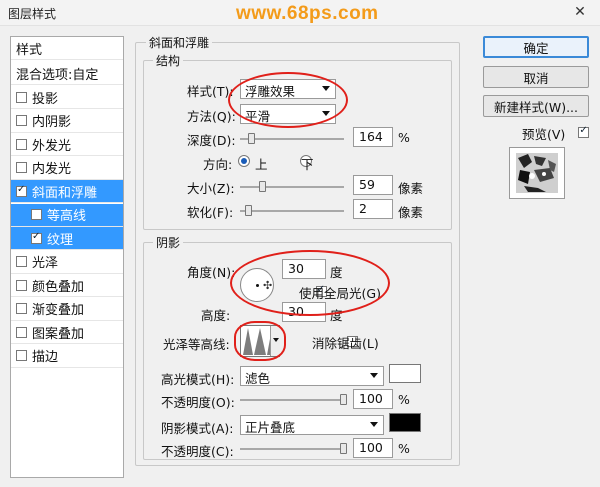 The height and width of the screenshot is (487, 600). What do you see at coordinates (405, 422) in the screenshot?
I see `shadow-color-swatch` at bounding box center [405, 422].